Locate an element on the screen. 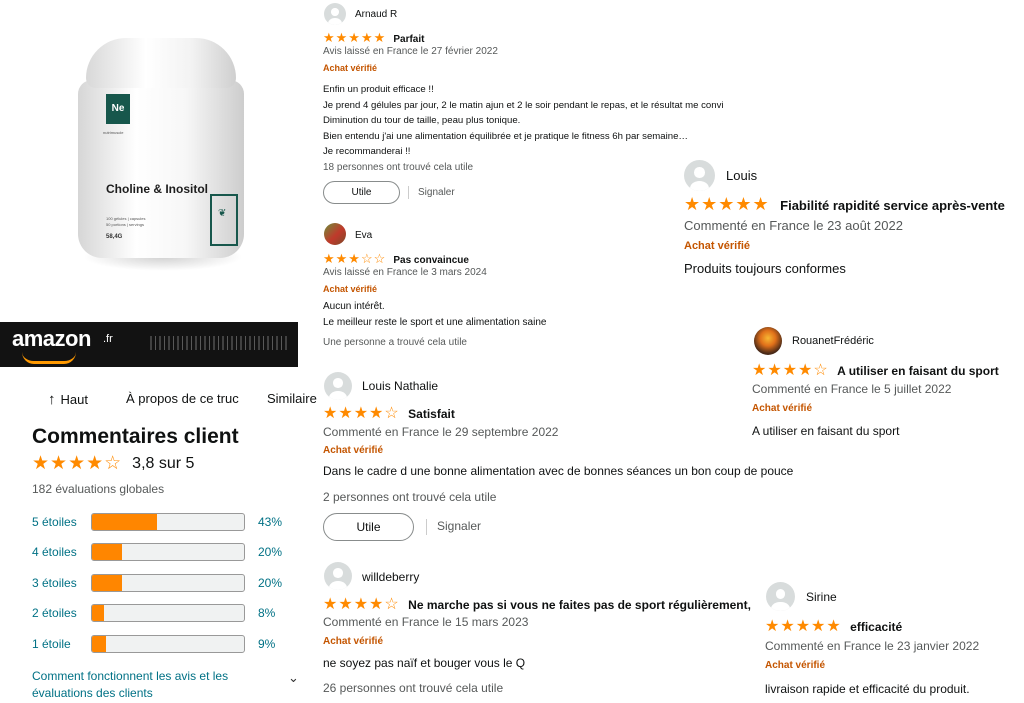 The height and width of the screenshot is (703, 1024). histogram-row-4: 4 étoiles 20% is located at coordinates (157, 552).